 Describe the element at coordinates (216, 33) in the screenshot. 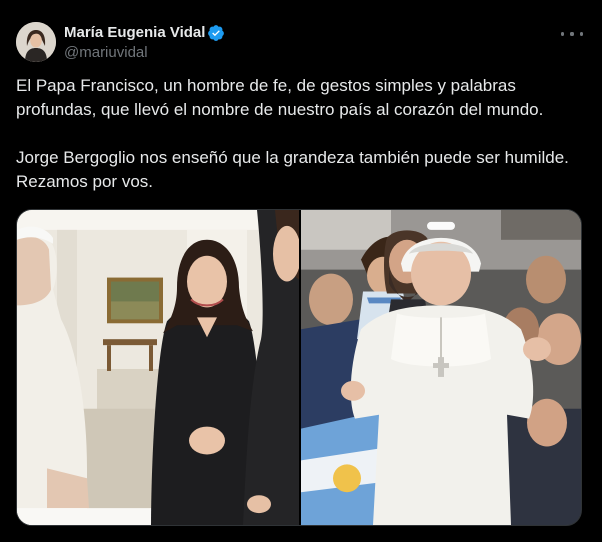

I see `verified-badge-icon` at that location.